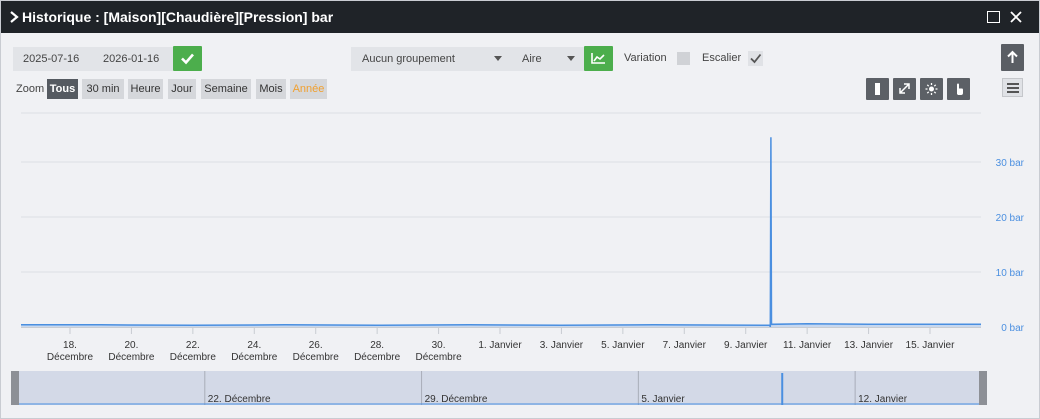  I want to click on x-tick-label: 1. Janvier, so click(500, 345).